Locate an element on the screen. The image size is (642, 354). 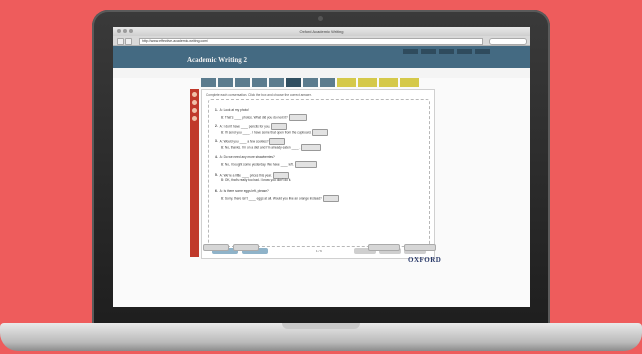
question-line-a: 6. A: Is there some eggs left, please? is located at coordinates (242, 191).